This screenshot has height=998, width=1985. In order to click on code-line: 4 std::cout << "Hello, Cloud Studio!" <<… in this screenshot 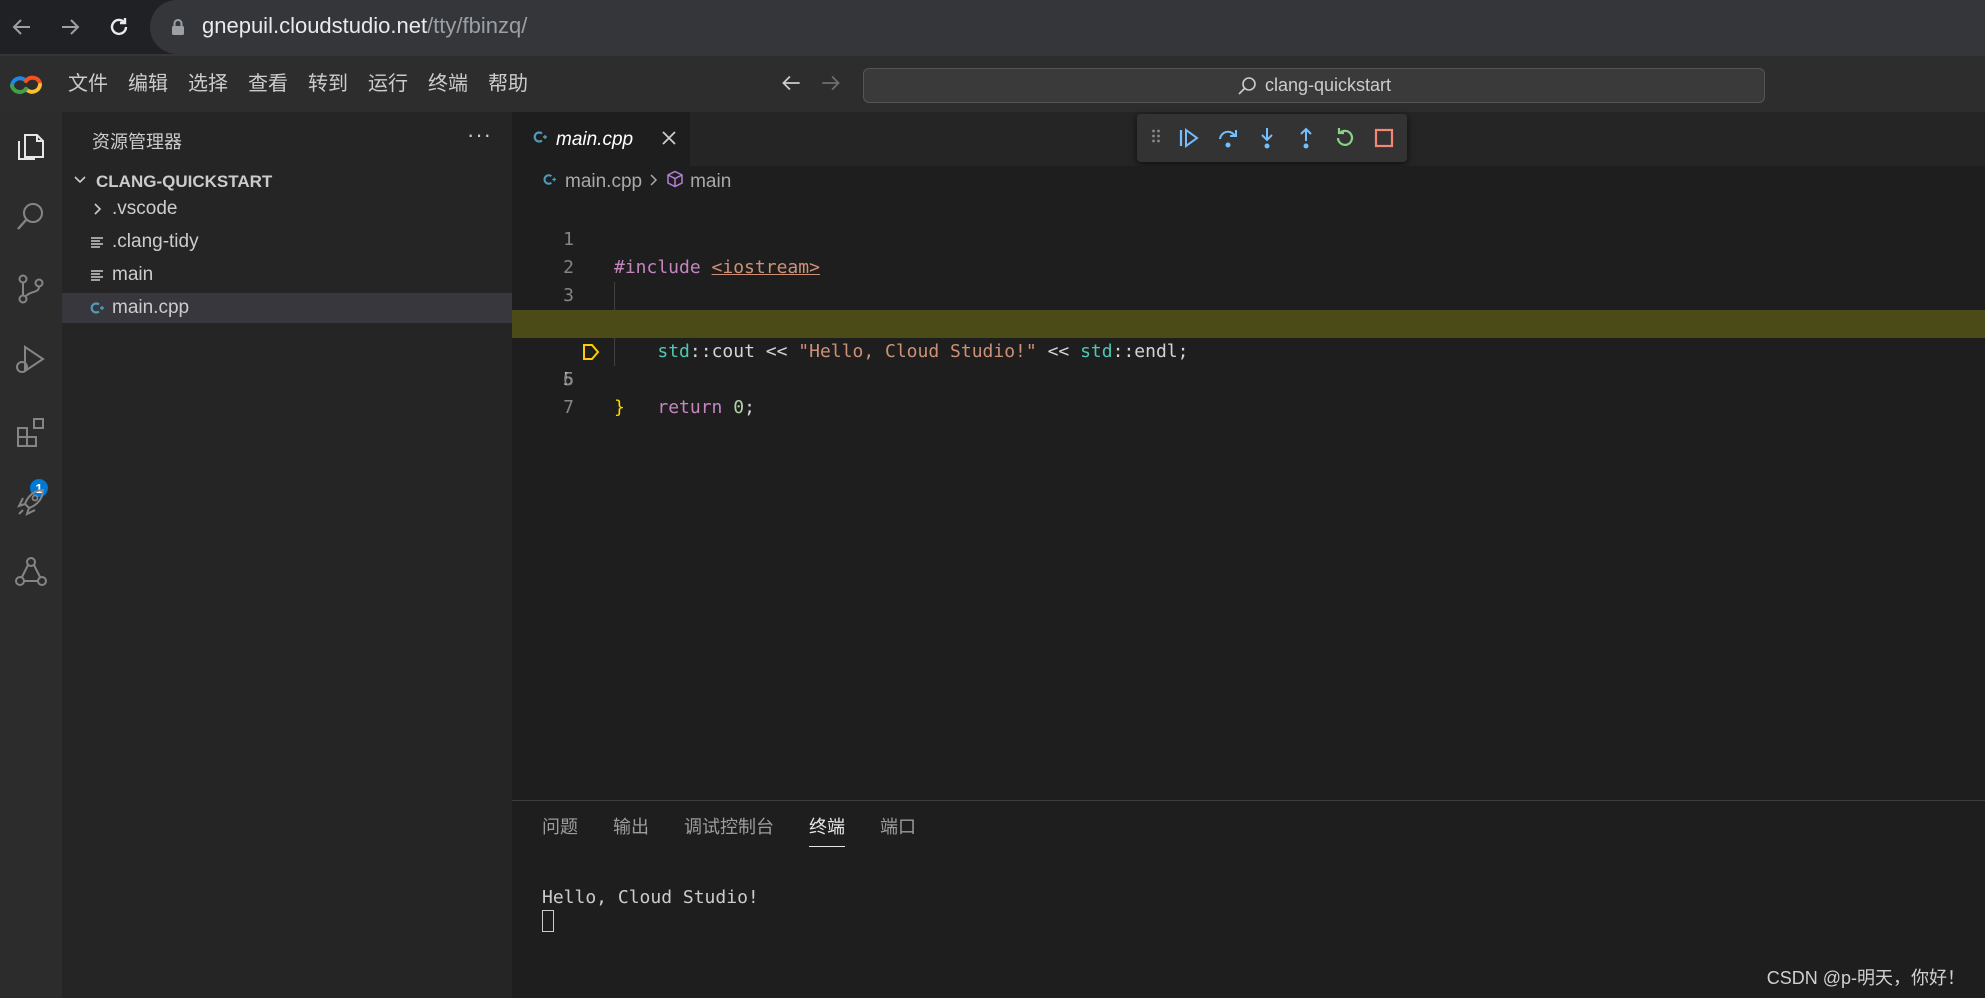, I will do `click(1248, 322)`.